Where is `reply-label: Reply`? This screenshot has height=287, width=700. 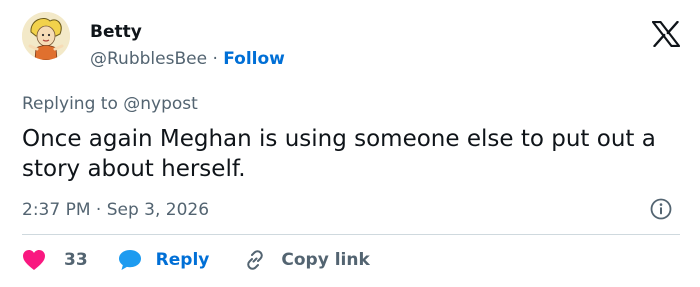 reply-label: Reply is located at coordinates (182, 260).